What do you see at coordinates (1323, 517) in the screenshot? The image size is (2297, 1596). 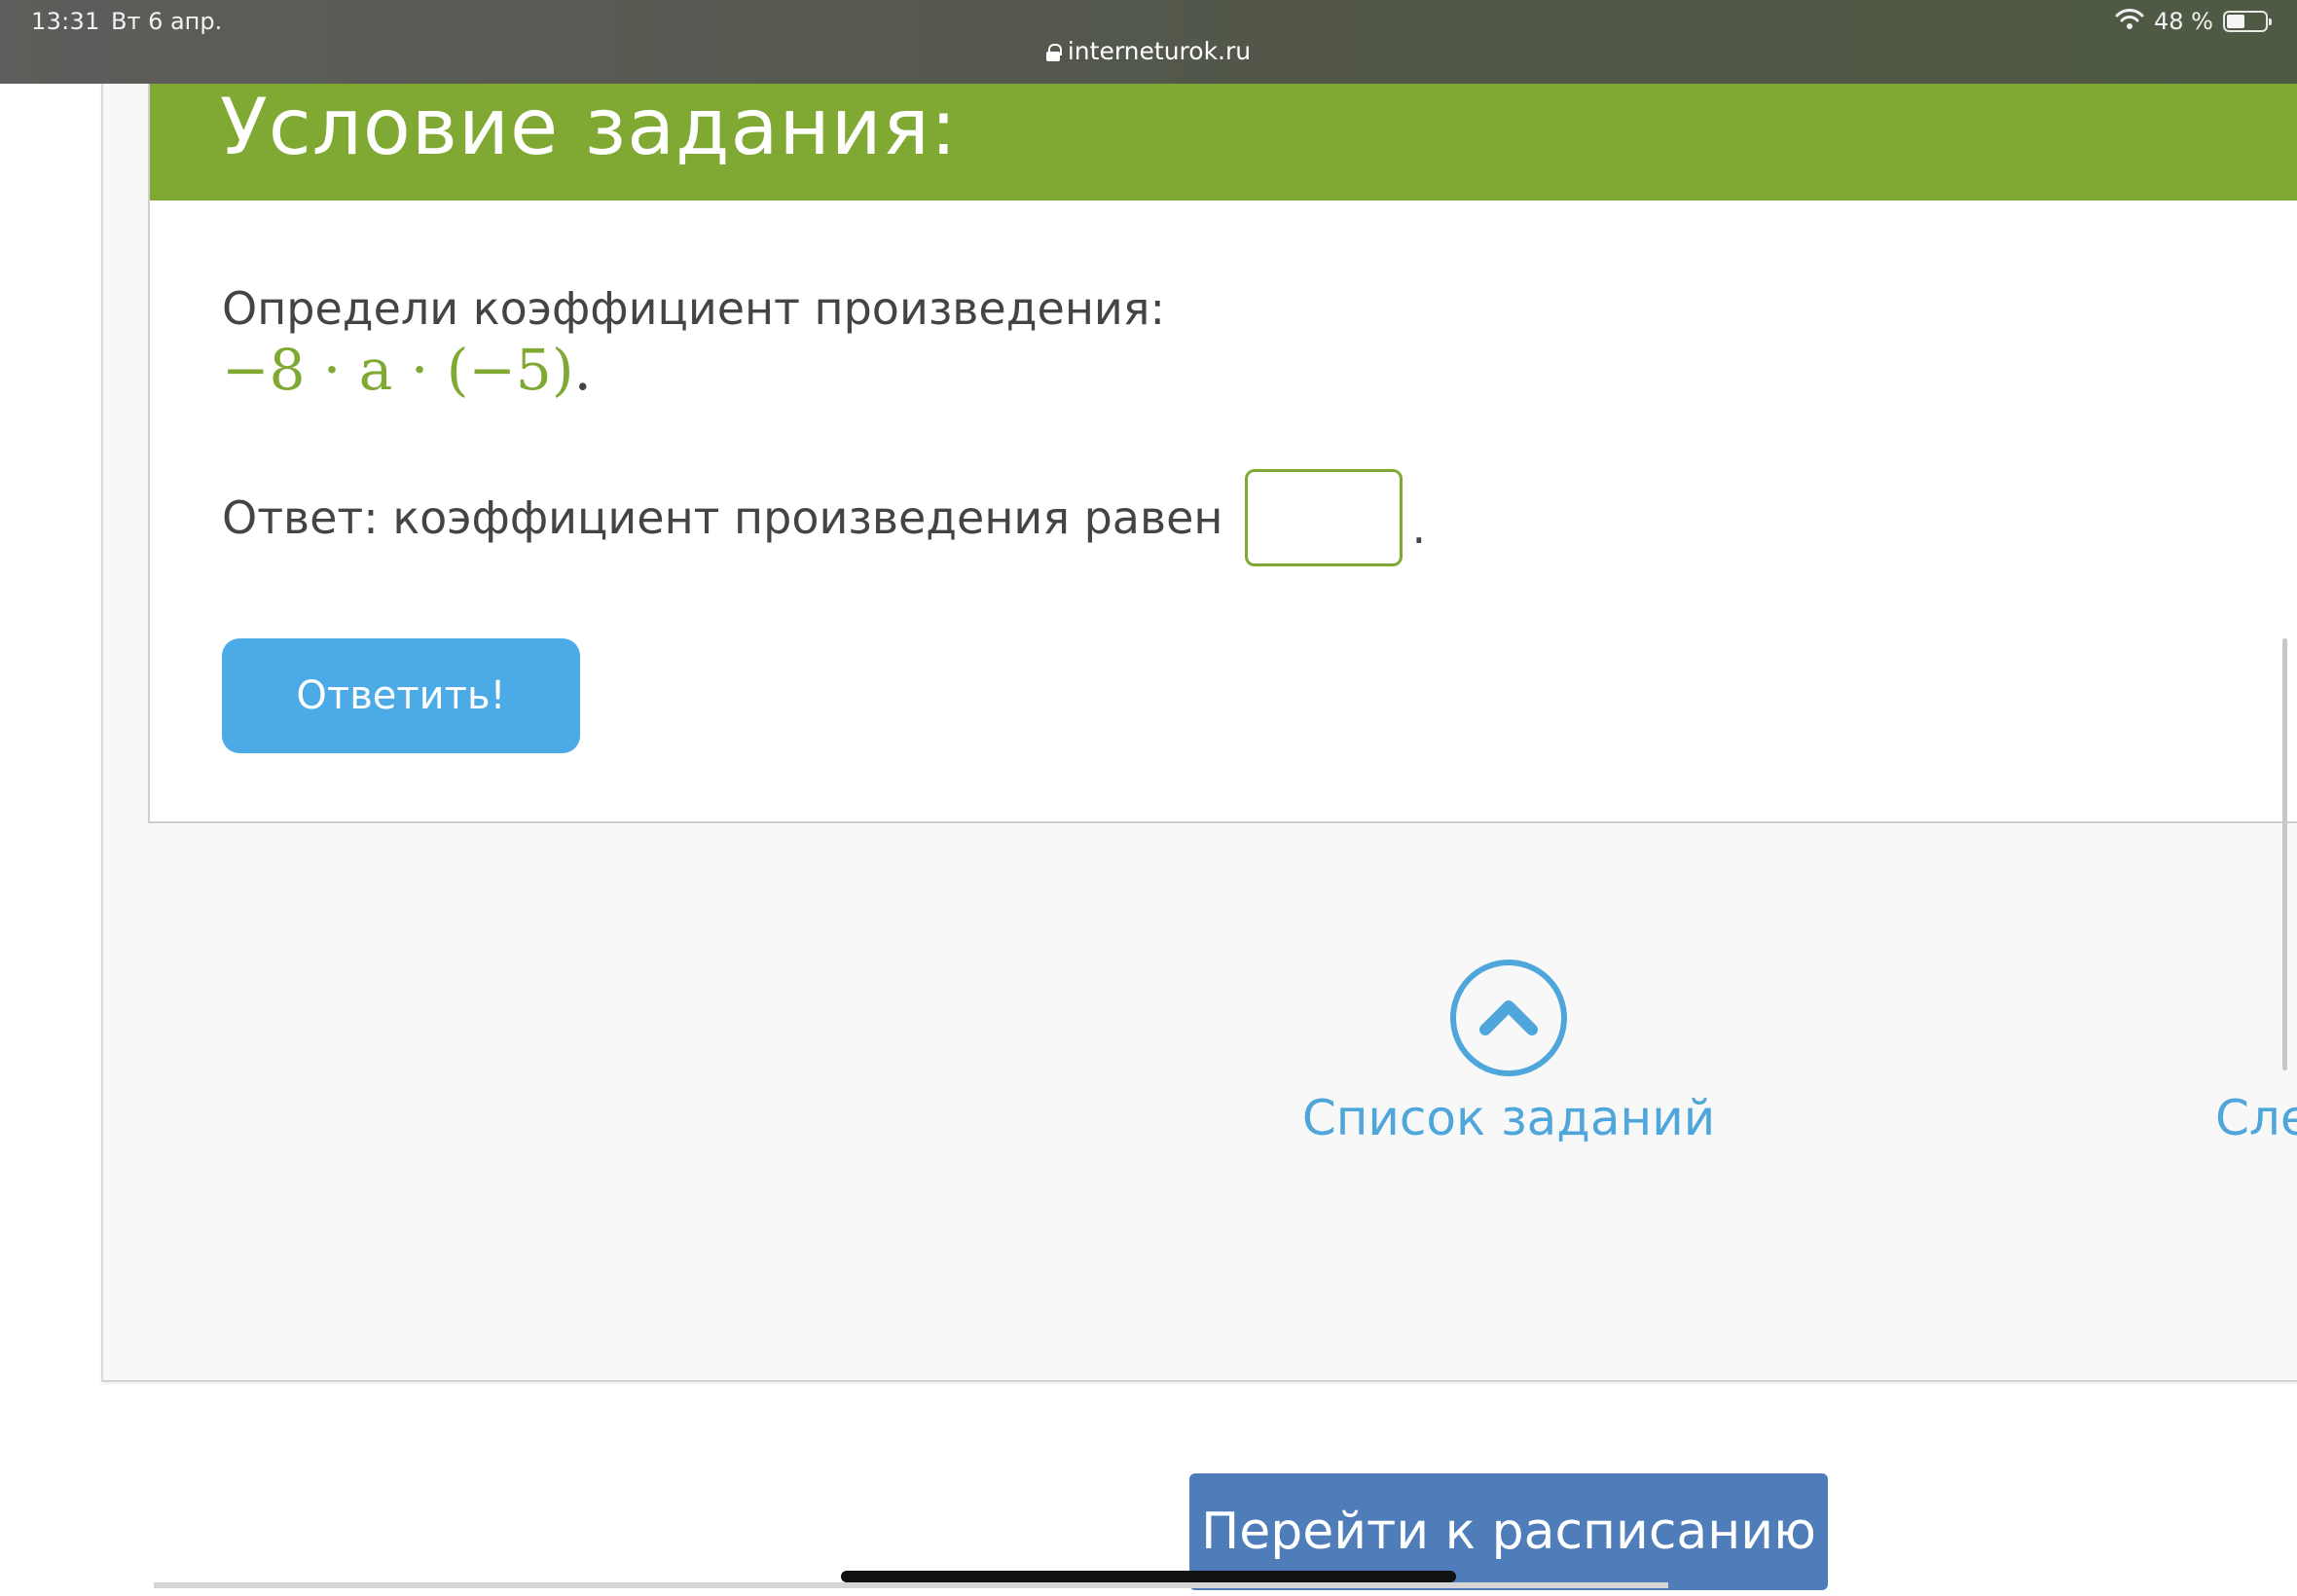 I see `answer-input` at bounding box center [1323, 517].